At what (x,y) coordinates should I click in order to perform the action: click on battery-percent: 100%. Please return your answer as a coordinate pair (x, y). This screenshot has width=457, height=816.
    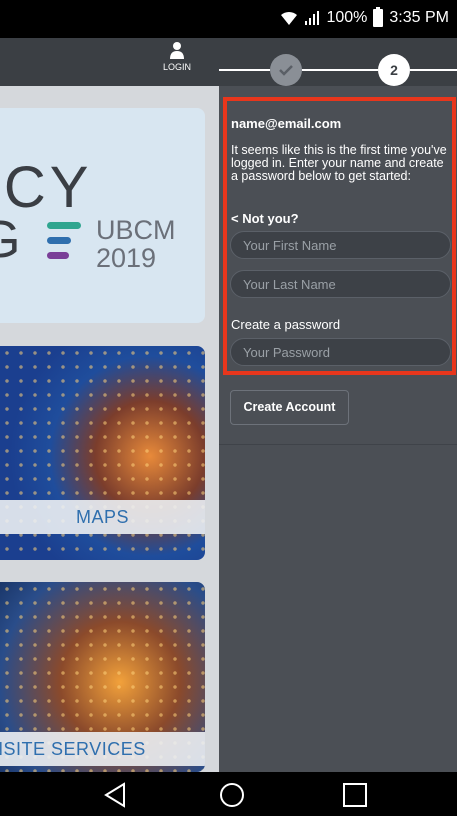
    Looking at the image, I should click on (347, 17).